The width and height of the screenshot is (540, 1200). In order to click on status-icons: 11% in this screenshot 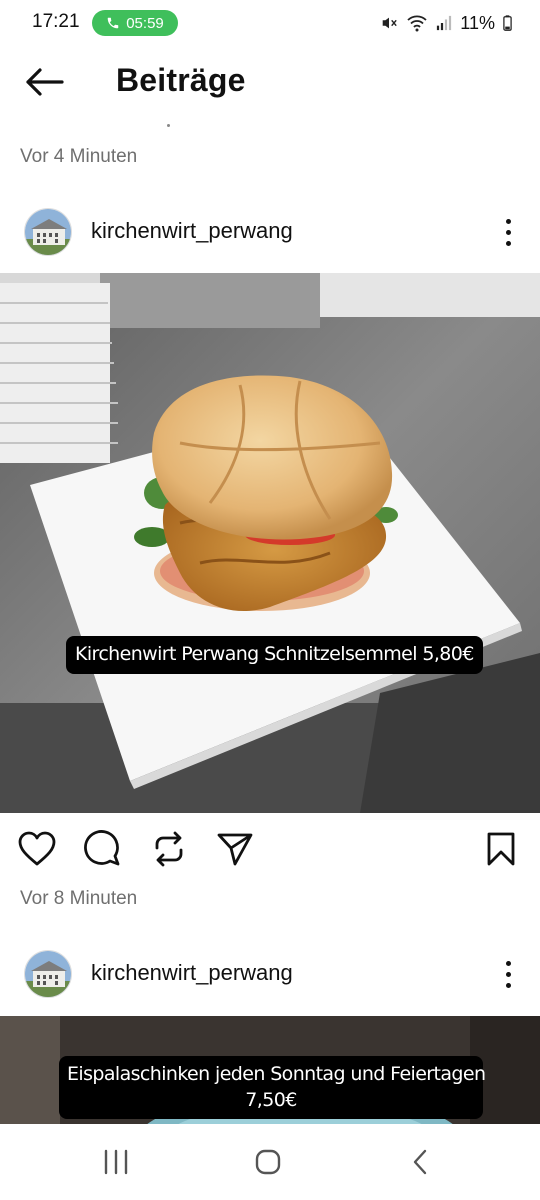, I will do `click(446, 23)`.